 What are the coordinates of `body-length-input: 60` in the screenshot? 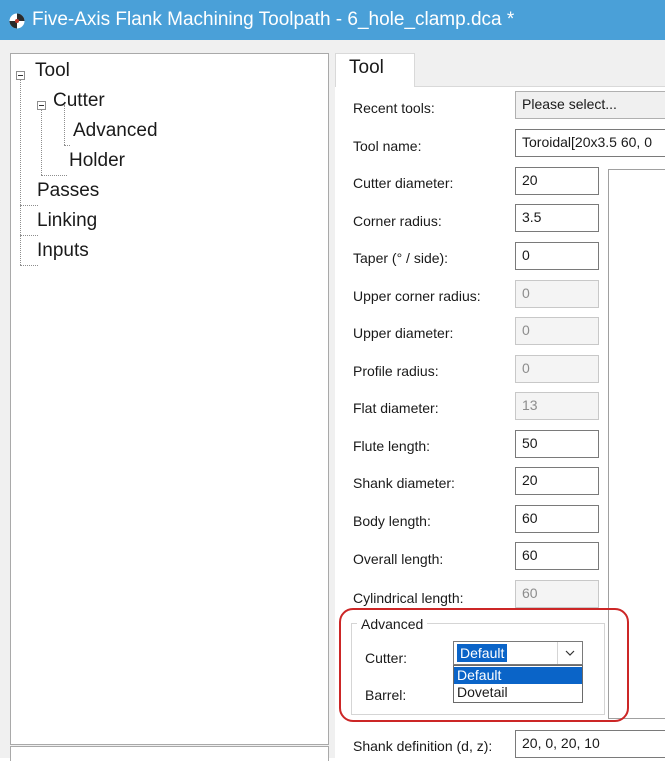 It's located at (557, 519).